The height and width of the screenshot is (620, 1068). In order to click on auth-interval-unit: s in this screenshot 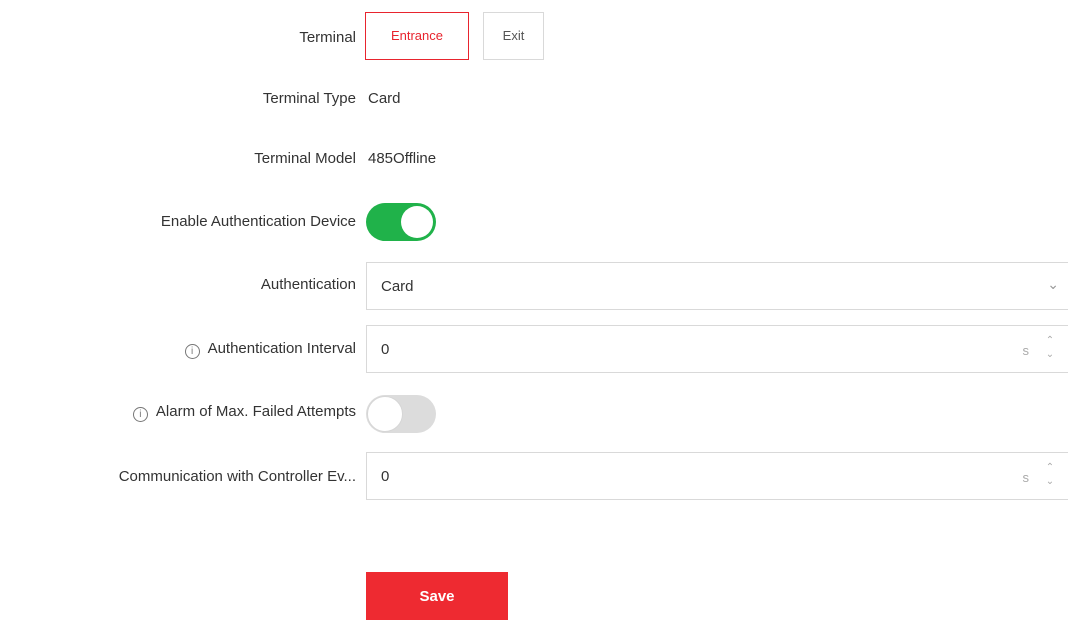, I will do `click(1026, 350)`.